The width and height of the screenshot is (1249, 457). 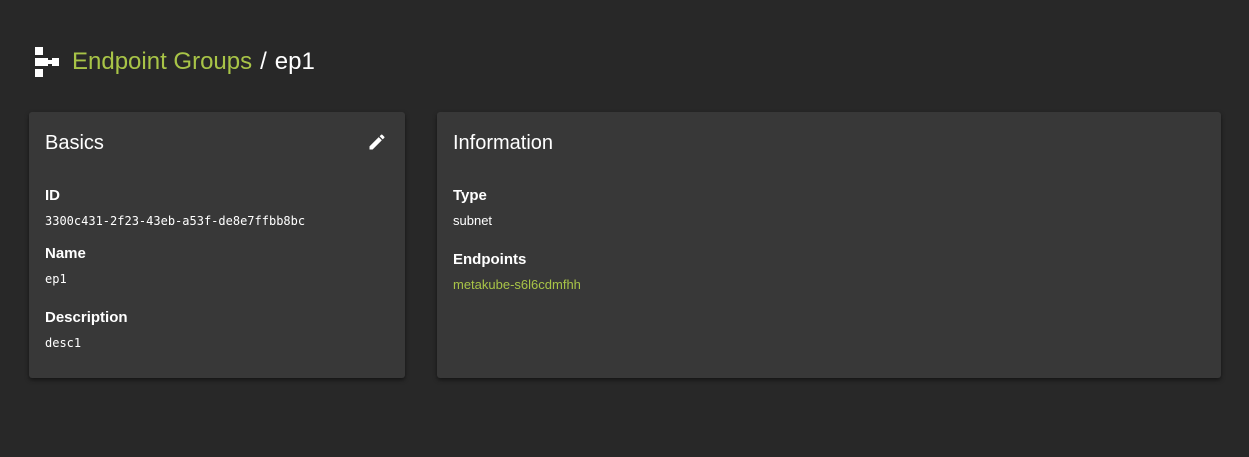 What do you see at coordinates (63, 343) in the screenshot?
I see `description-value: desc1` at bounding box center [63, 343].